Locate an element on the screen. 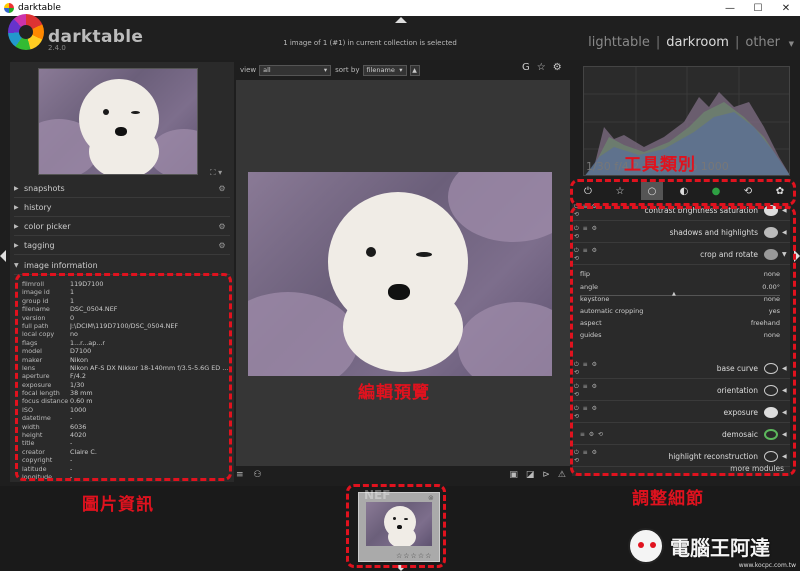 This screenshot has height=571, width=800. maximize-button: ☐ is located at coordinates (758, 8).